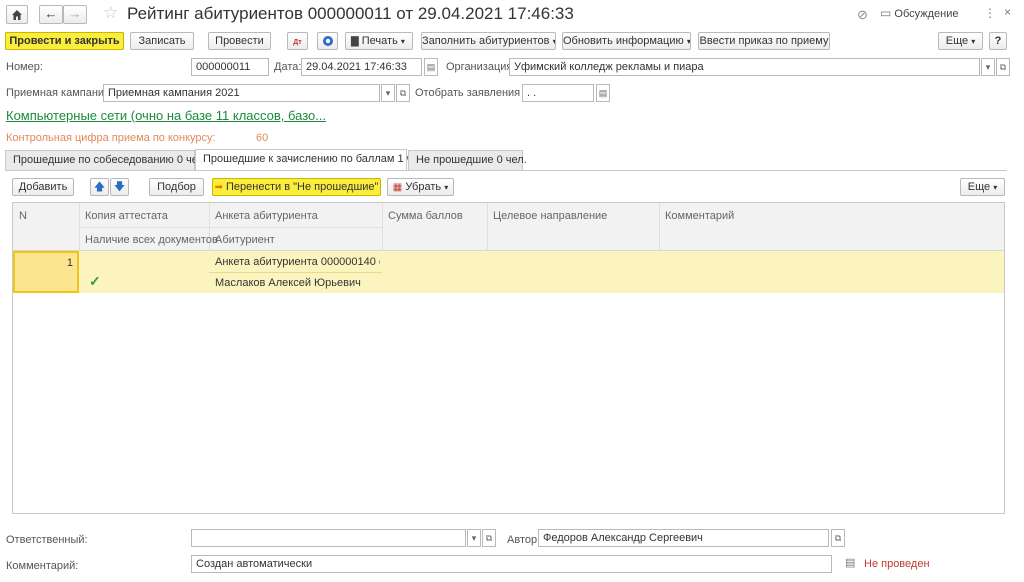 The image size is (1024, 582). I want to click on more-button: Еще ▾, so click(960, 41).